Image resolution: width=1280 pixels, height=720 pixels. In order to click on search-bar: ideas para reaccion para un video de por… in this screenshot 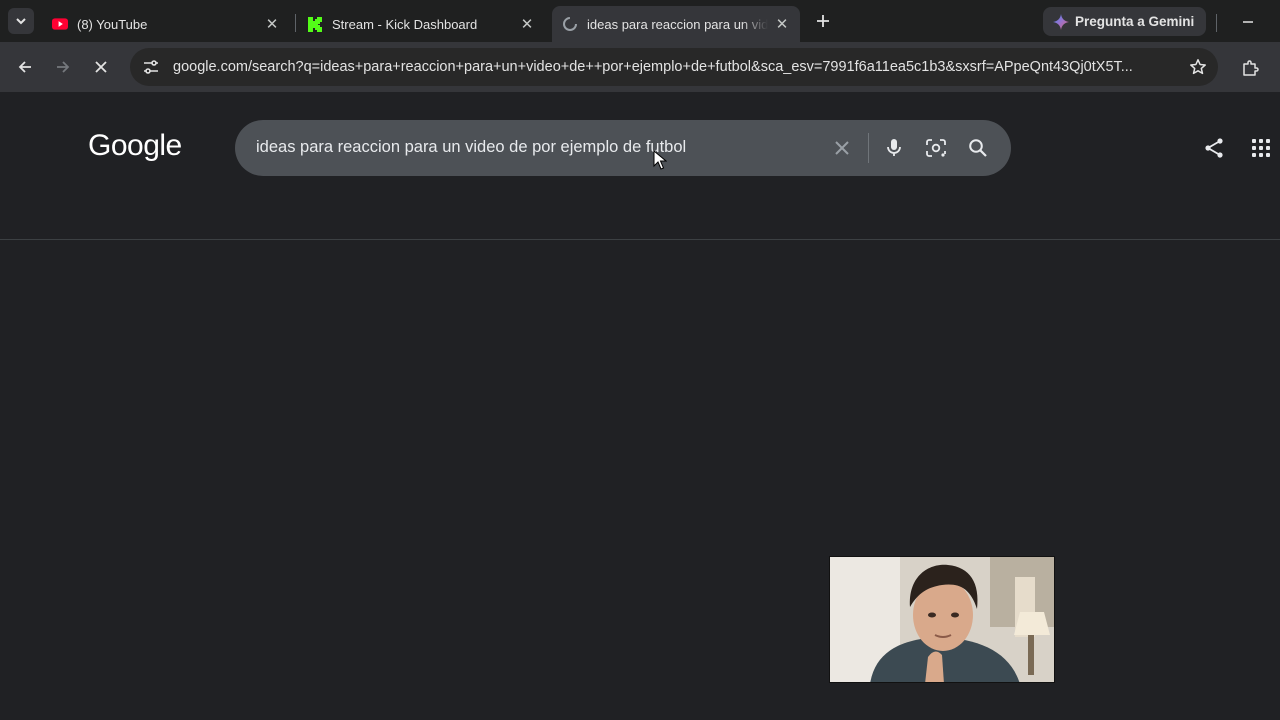, I will do `click(623, 148)`.